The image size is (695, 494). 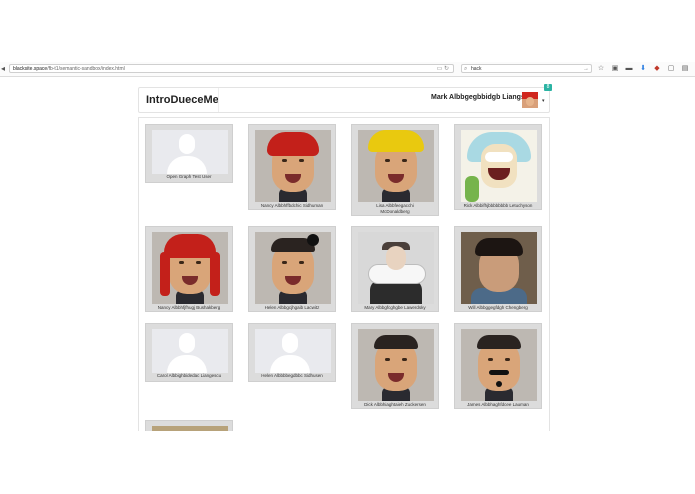 I want to click on person-name: Dick Albbhiaghtaieh Zuckersen, so click(x=395, y=404).